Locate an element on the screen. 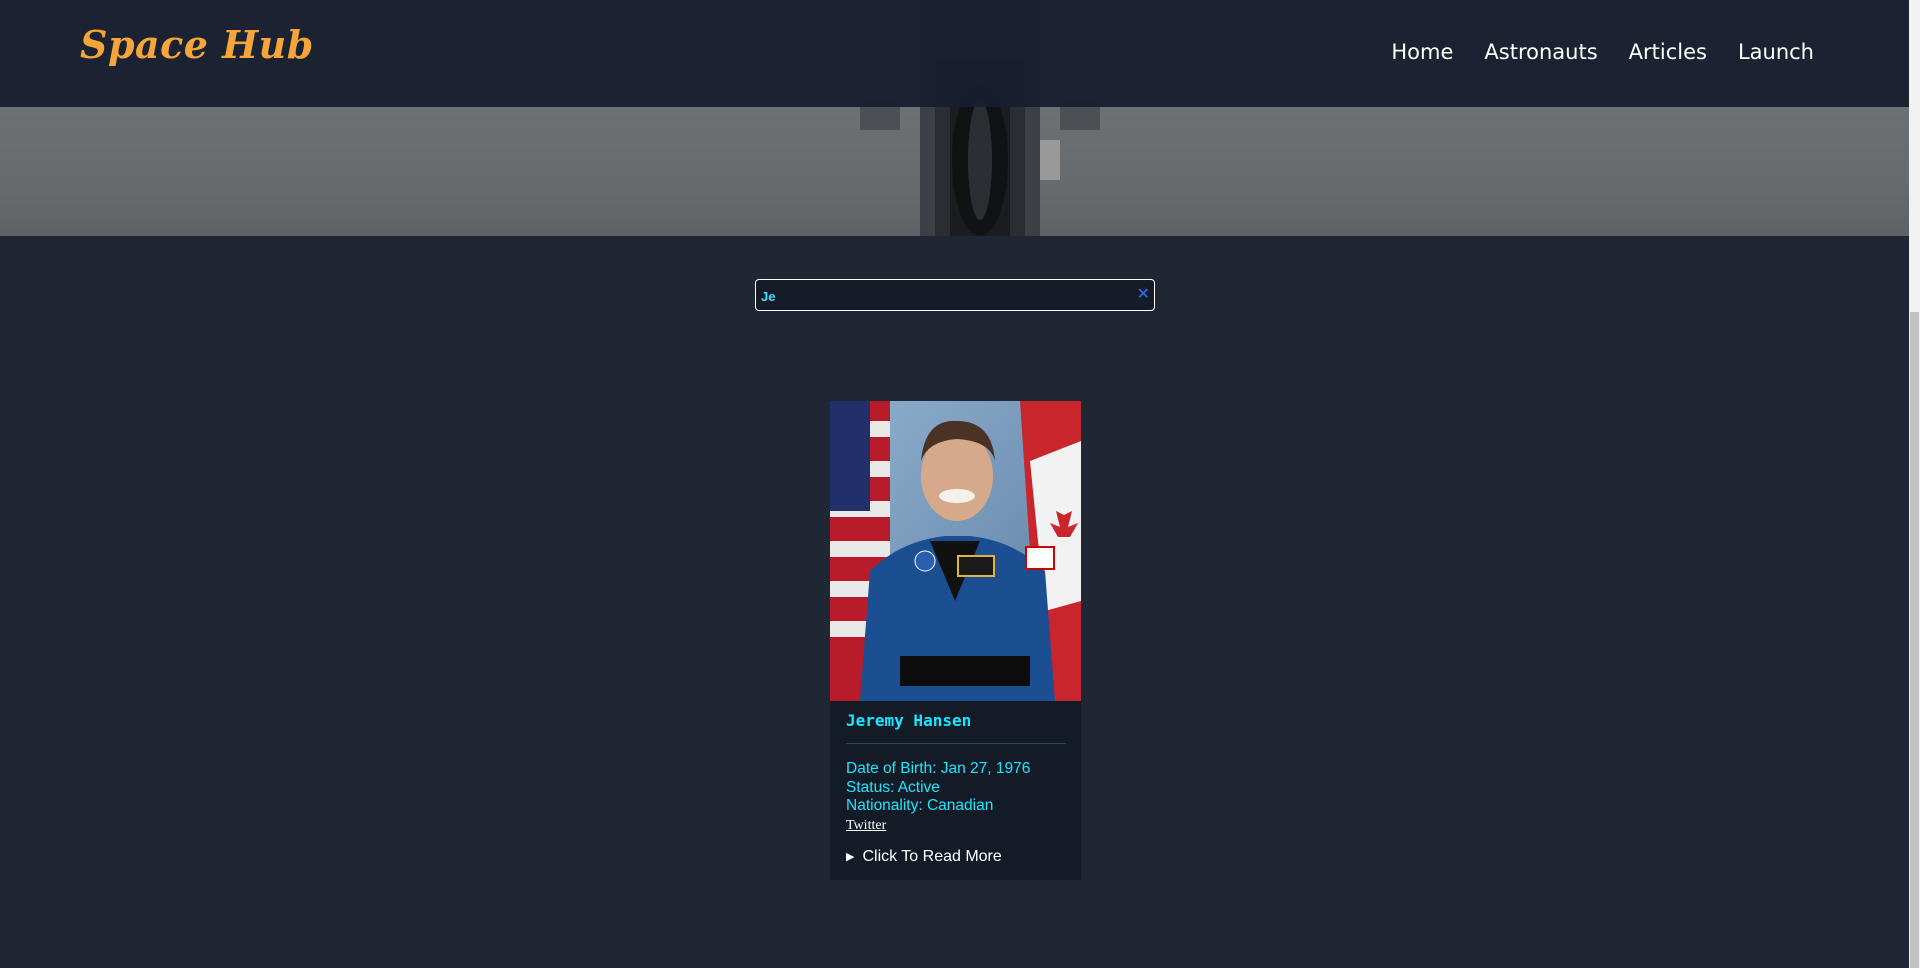 The width and height of the screenshot is (1920, 968). twitter-link: Twitter is located at coordinates (866, 826).